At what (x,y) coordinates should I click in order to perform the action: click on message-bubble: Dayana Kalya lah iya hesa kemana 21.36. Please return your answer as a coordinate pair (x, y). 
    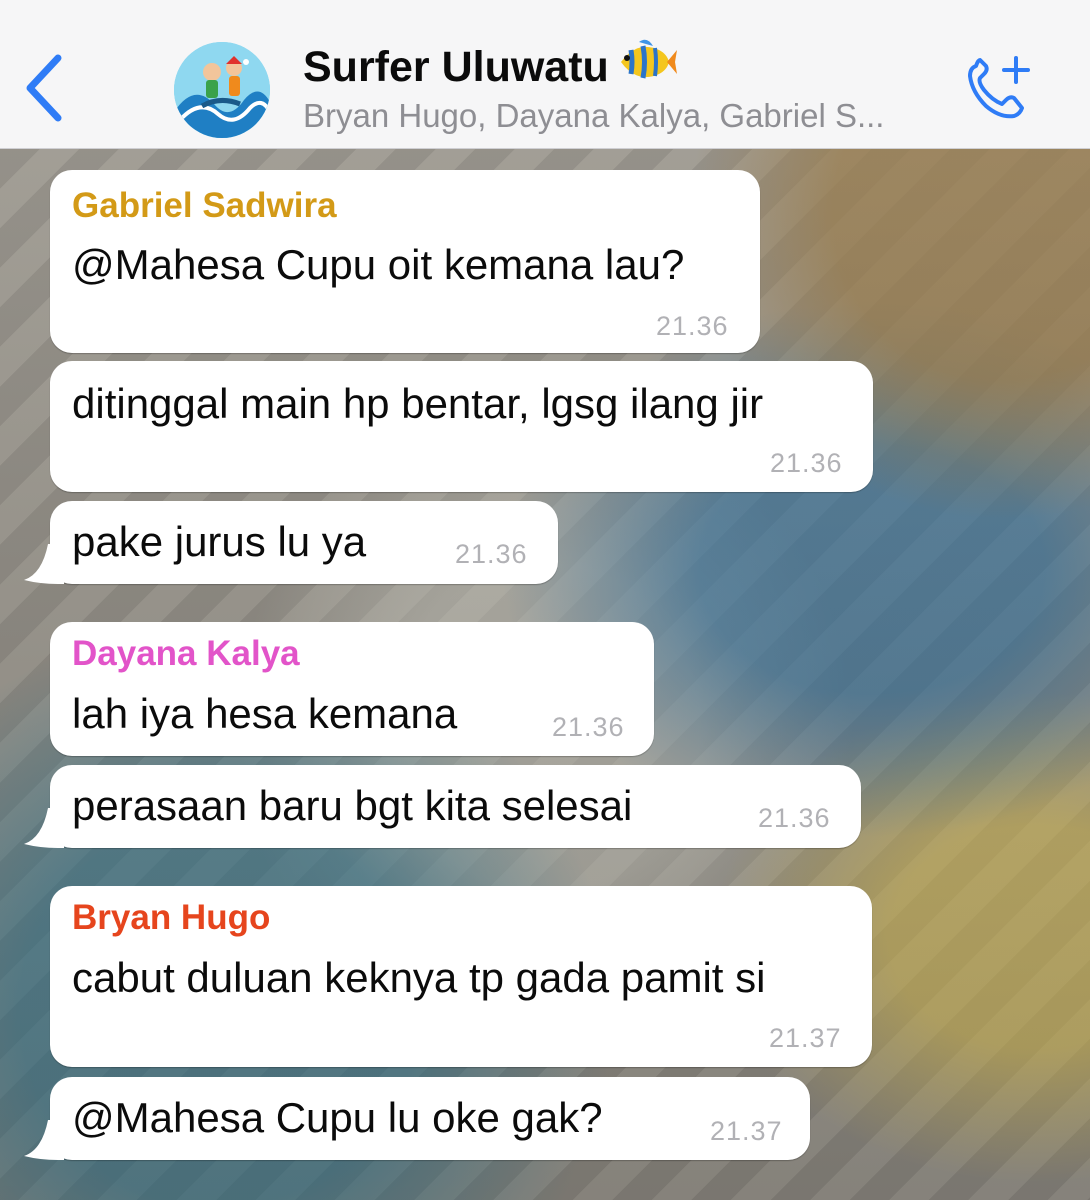
    Looking at the image, I should click on (352, 689).